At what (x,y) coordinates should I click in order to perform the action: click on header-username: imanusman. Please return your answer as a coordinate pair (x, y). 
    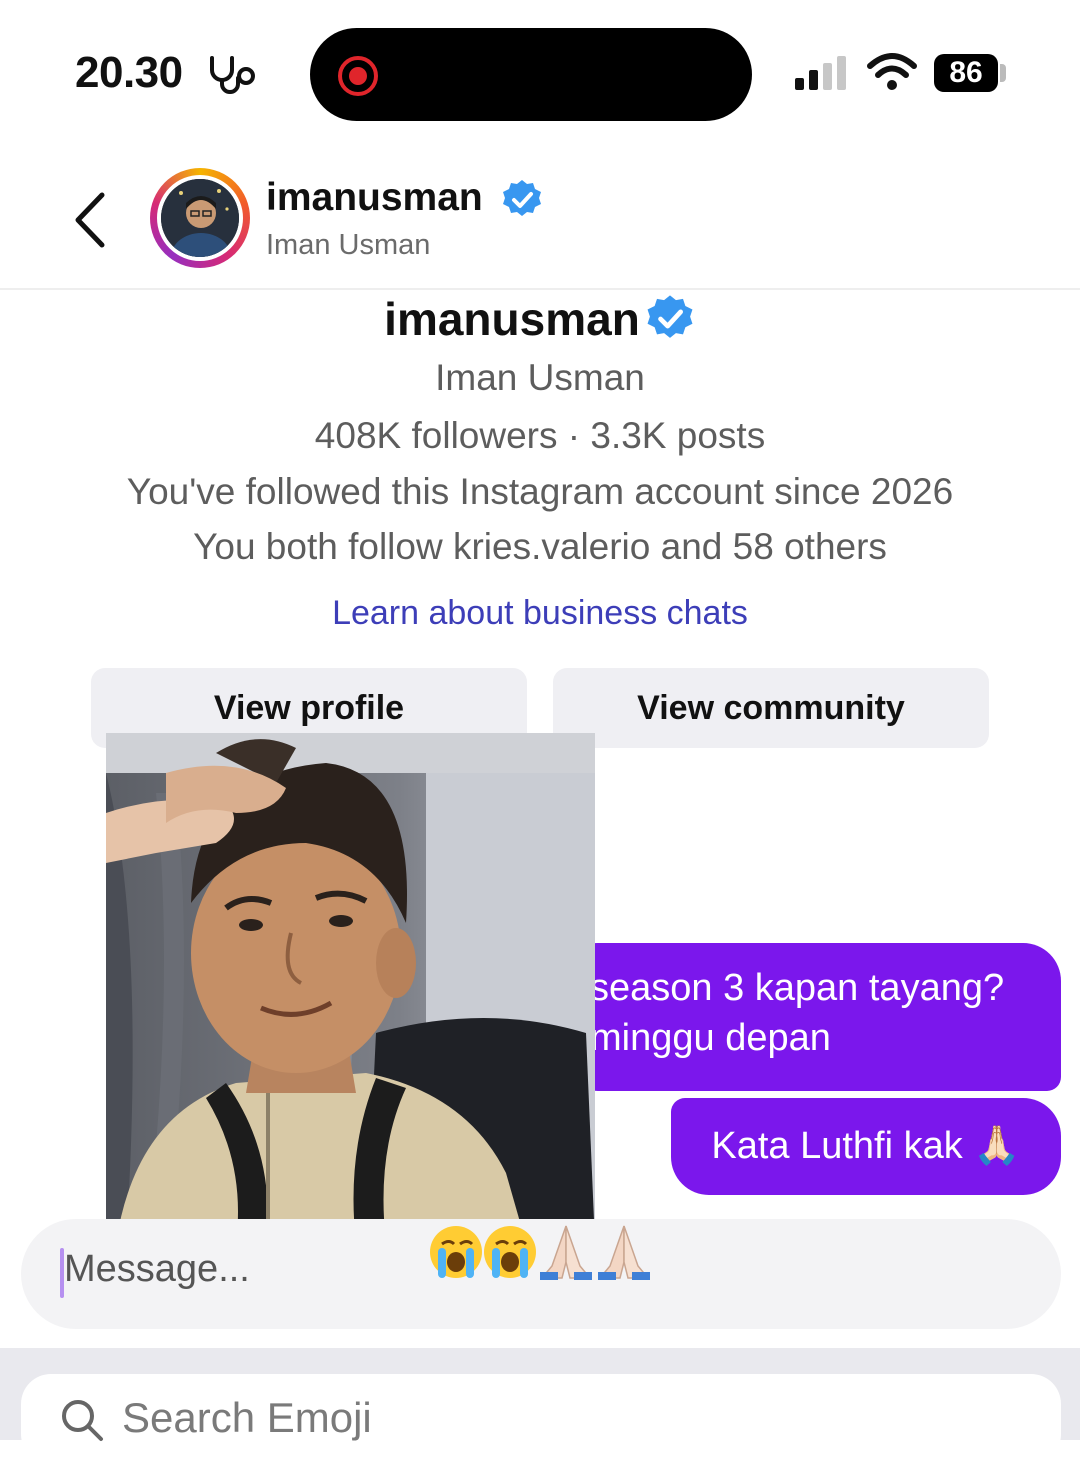
    Looking at the image, I should click on (374, 198).